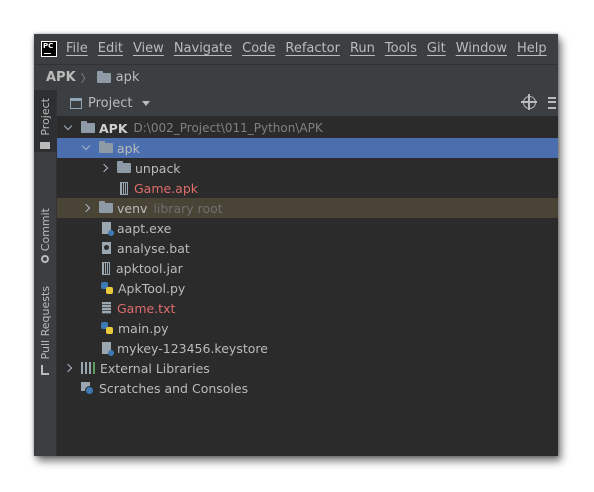 The image size is (594, 492). I want to click on apk-folder-label: apk, so click(128, 148).